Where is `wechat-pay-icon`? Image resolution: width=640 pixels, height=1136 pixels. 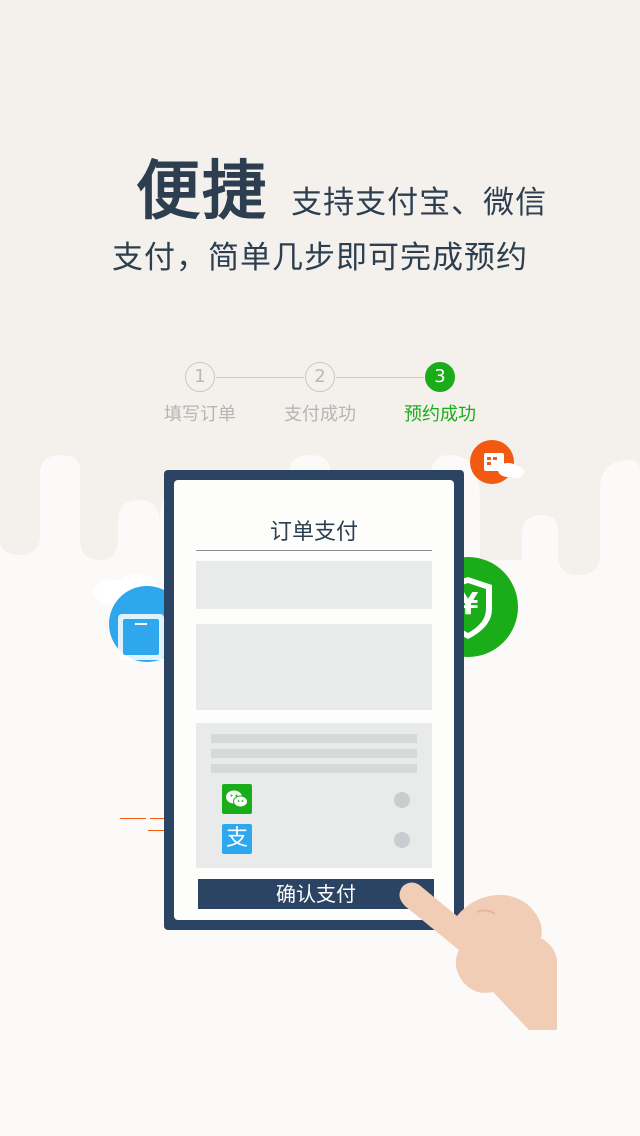 wechat-pay-icon is located at coordinates (237, 799).